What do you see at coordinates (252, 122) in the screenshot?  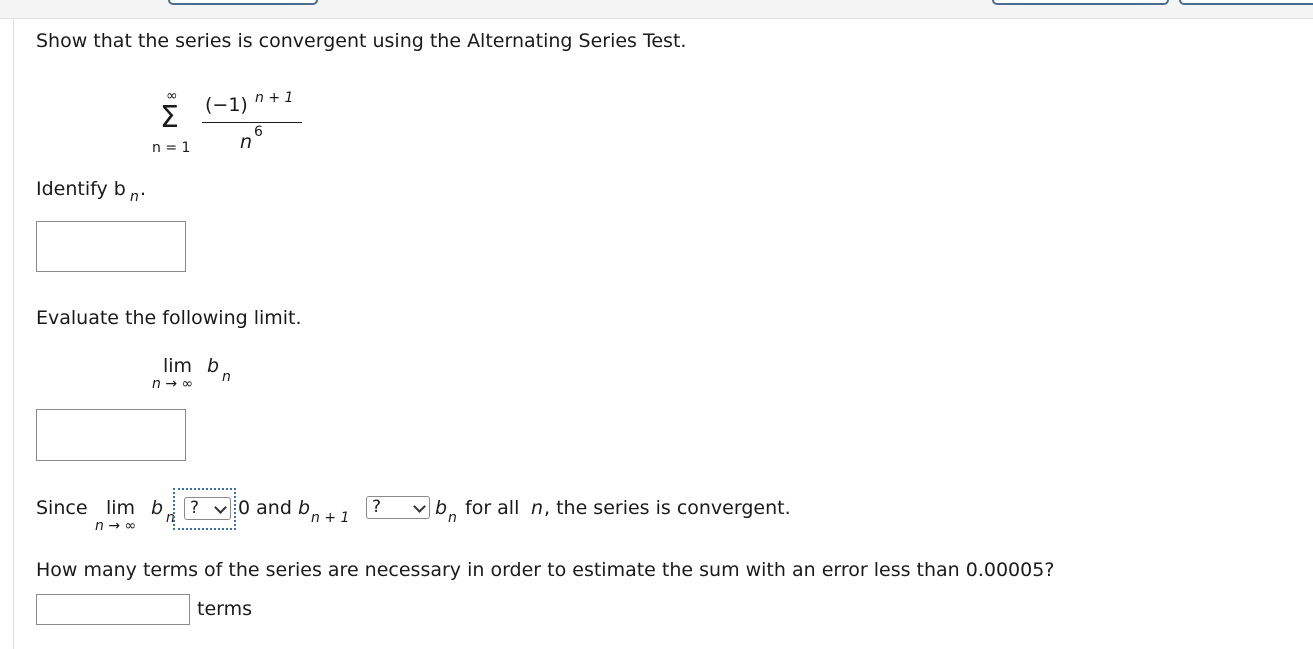 I see `fraction-bar` at bounding box center [252, 122].